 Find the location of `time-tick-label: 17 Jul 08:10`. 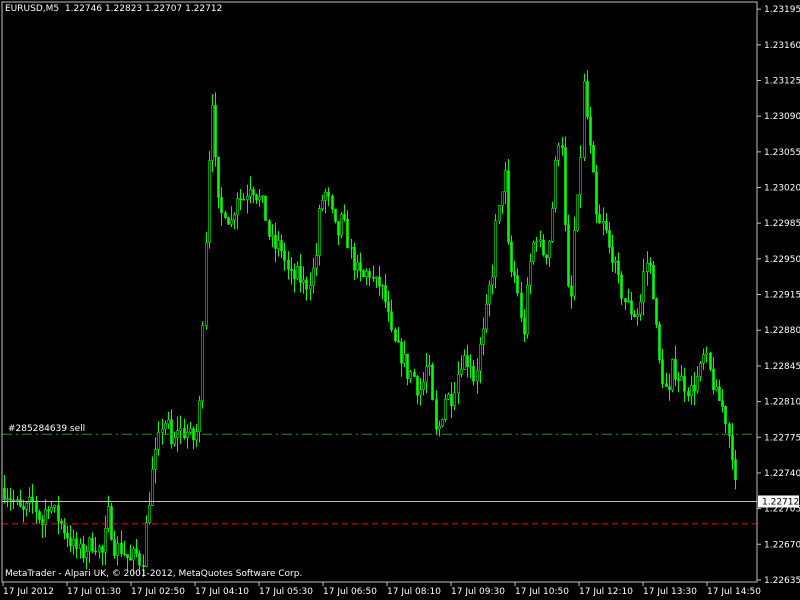

time-tick-label: 17 Jul 08:10 is located at coordinates (414, 592).